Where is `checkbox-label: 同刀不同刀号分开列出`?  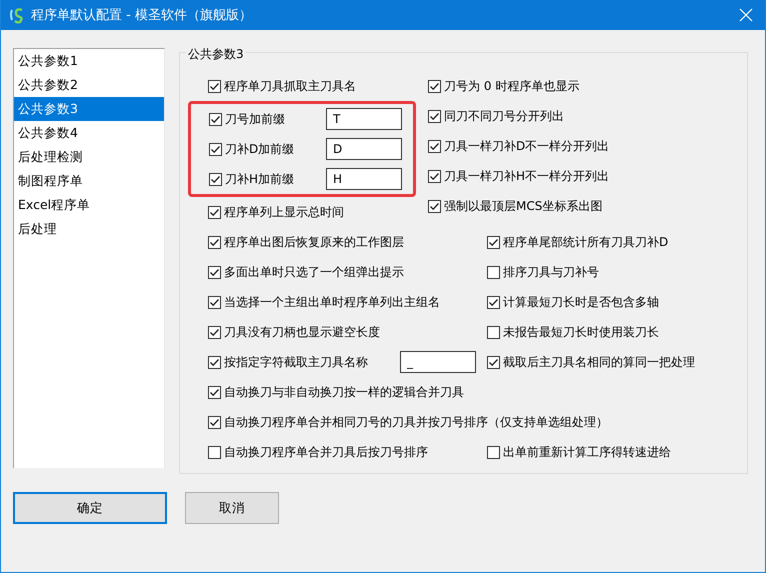
checkbox-label: 同刀不同刀号分开列出 is located at coordinates (504, 116).